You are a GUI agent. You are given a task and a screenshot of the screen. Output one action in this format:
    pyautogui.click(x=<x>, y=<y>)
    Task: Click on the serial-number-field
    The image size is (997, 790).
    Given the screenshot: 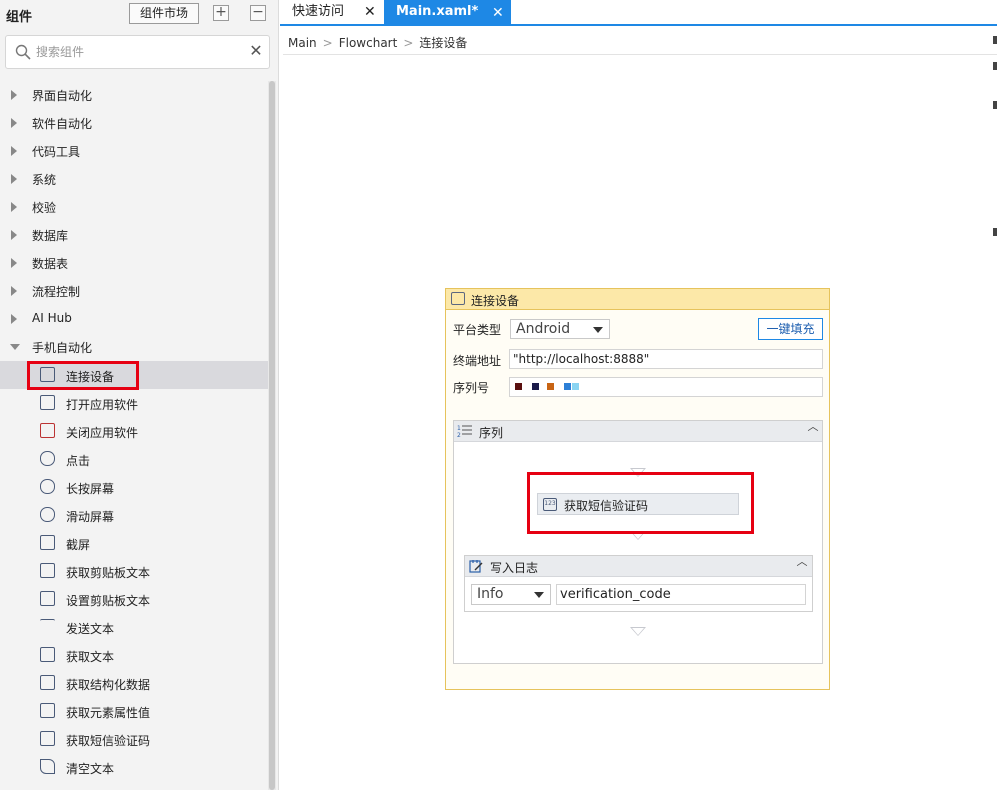 What is the action you would take?
    pyautogui.click(x=666, y=387)
    